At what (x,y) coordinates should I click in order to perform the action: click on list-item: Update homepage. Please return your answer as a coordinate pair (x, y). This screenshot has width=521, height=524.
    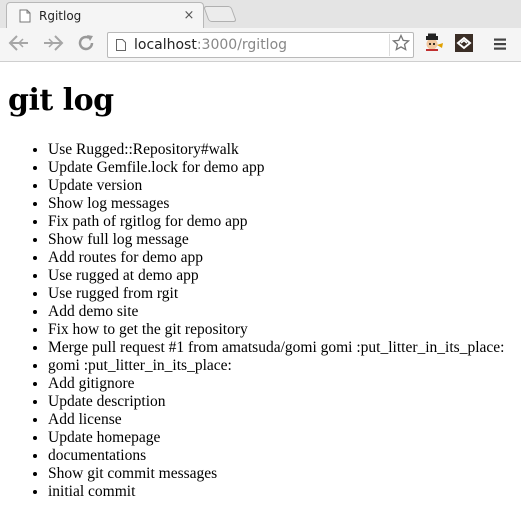
    Looking at the image, I should click on (276, 438).